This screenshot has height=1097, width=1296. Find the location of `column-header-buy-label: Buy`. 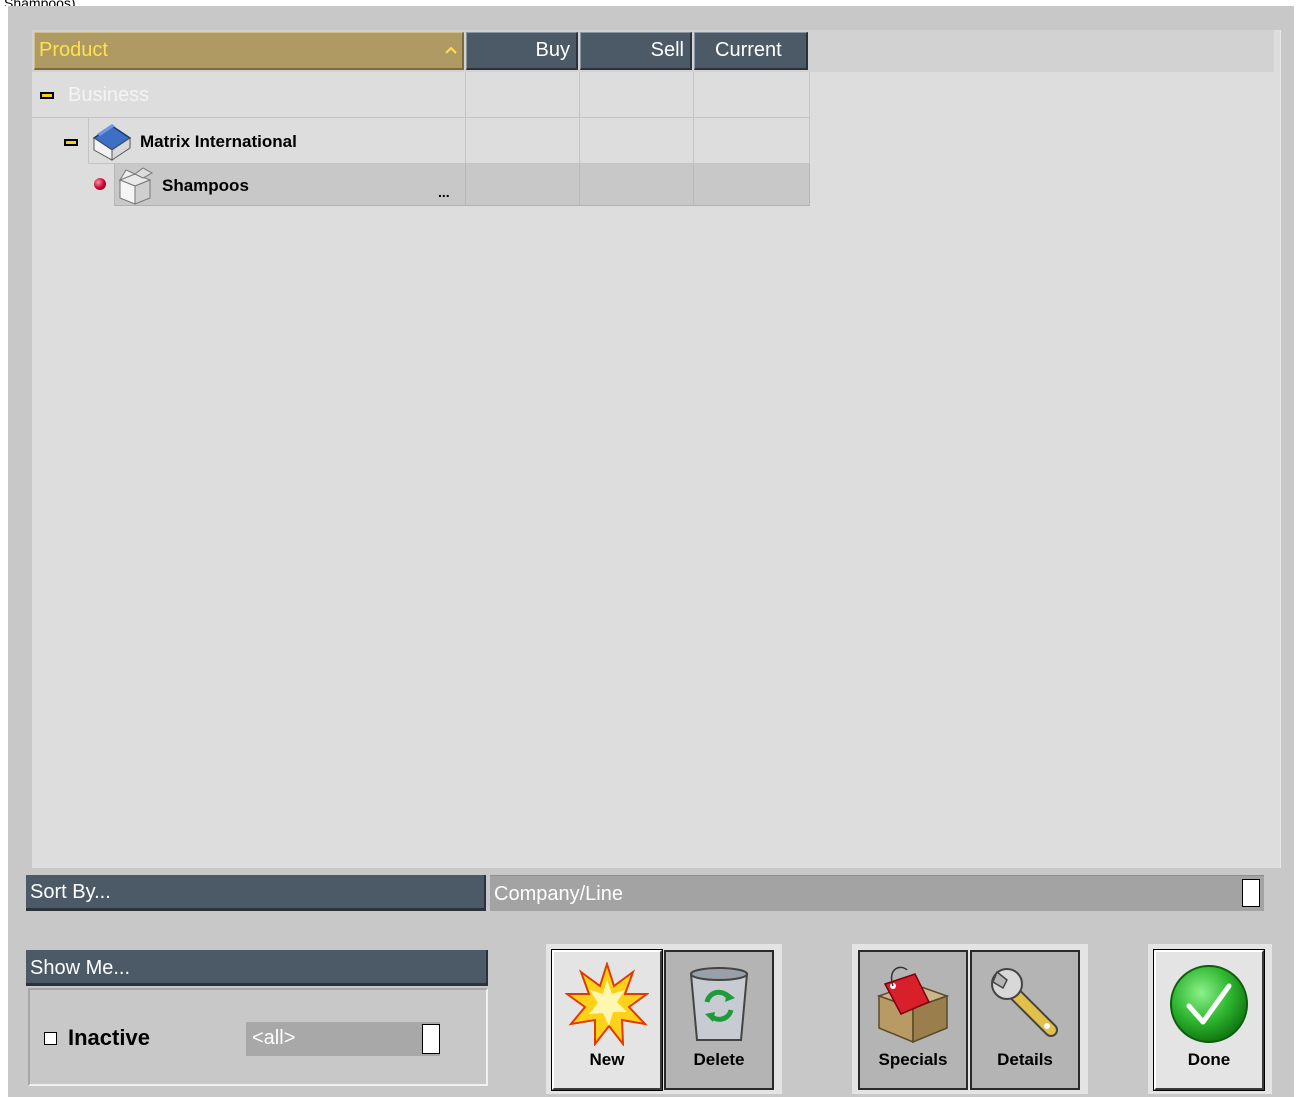

column-header-buy-label: Buy is located at coordinates (552, 50).